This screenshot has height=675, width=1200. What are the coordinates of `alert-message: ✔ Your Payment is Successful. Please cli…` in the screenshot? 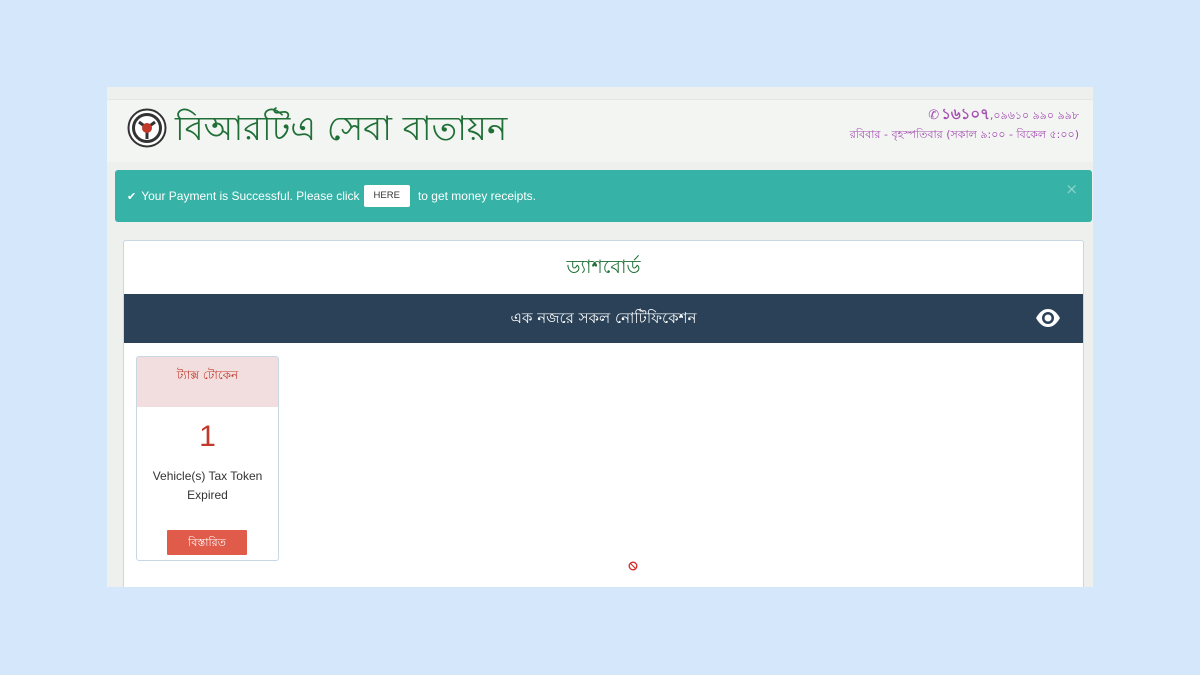 It's located at (331, 196).